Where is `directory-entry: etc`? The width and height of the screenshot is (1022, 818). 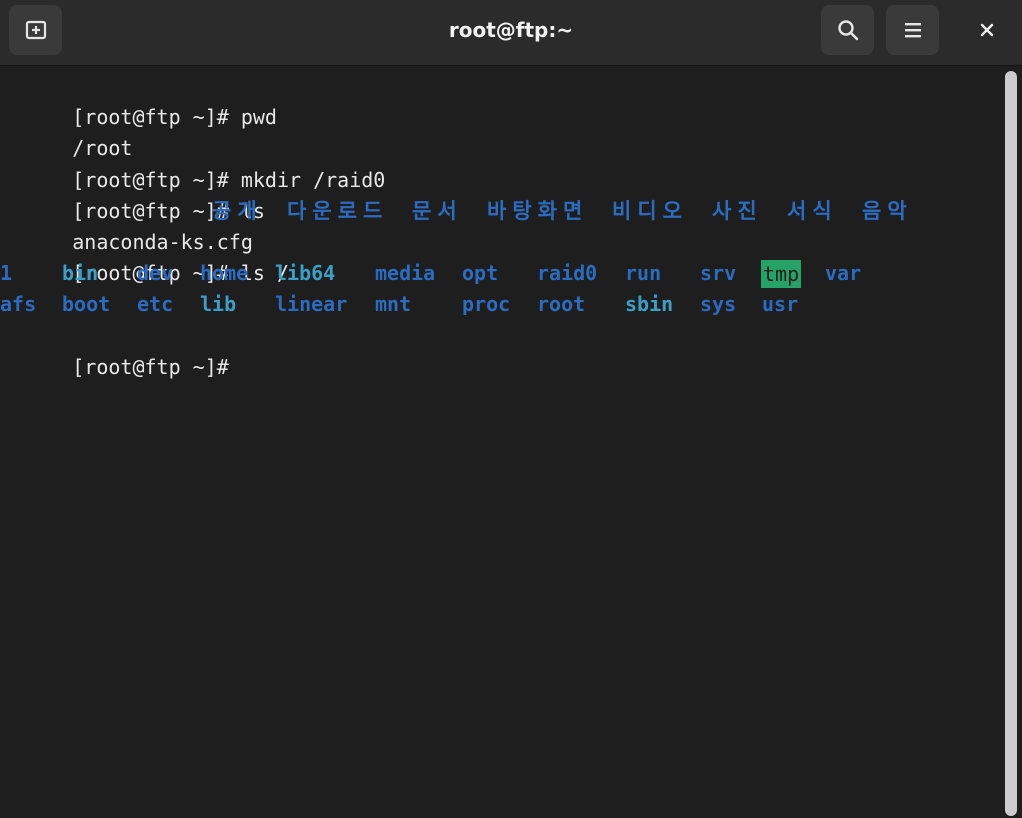 directory-entry: etc is located at coordinates (155, 304).